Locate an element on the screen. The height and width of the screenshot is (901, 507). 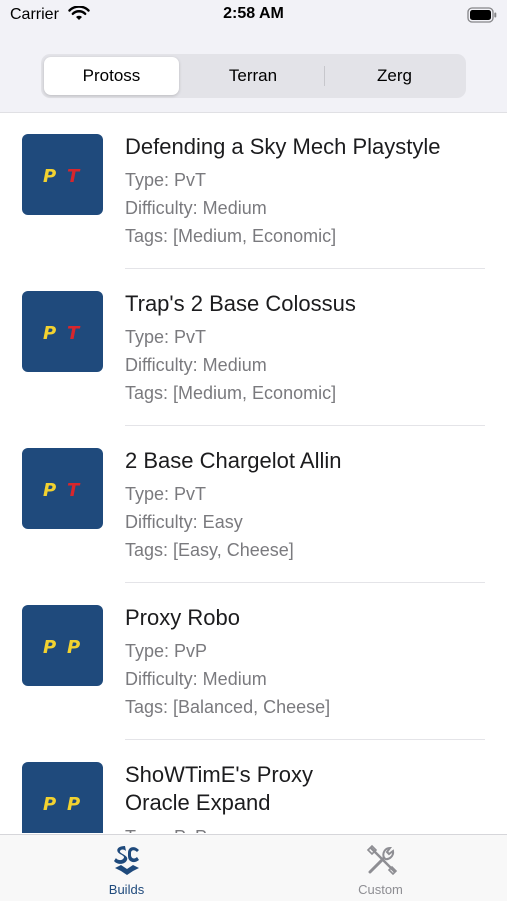
build-title: 2 Base Chargelot Allin is located at coordinates (233, 460).